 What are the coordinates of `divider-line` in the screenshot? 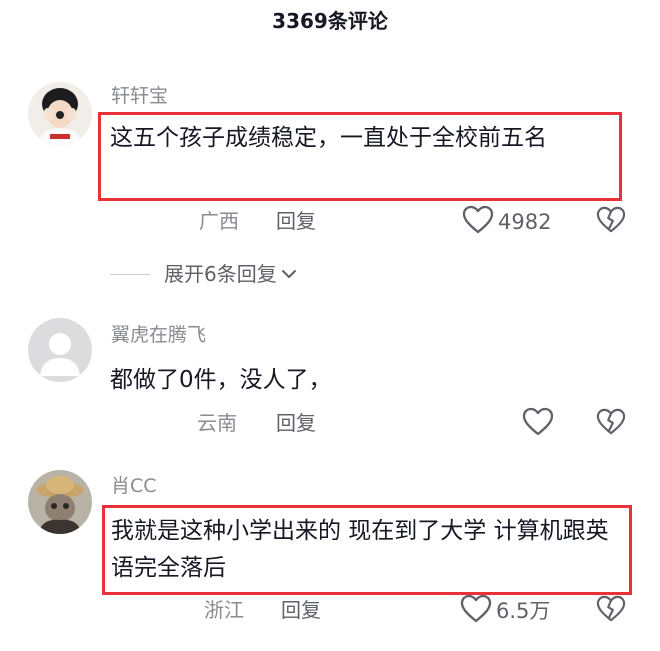 It's located at (130, 274).